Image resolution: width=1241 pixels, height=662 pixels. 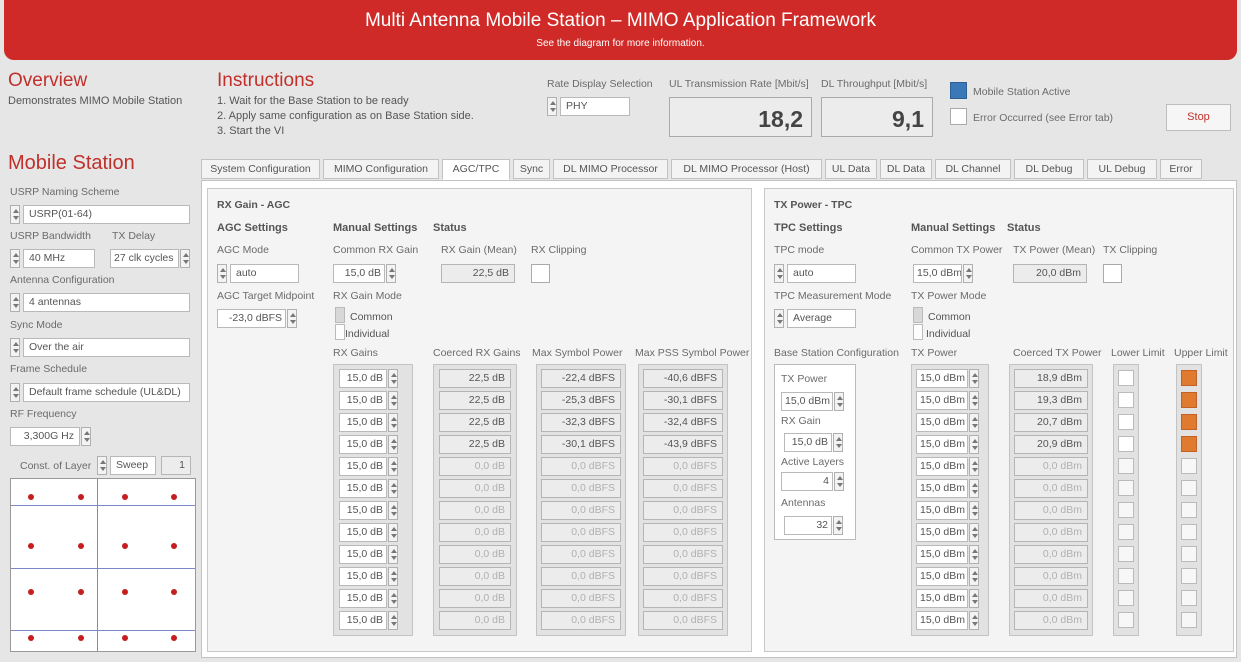 I want to click on stop-button: Stop, so click(x=1198, y=117).